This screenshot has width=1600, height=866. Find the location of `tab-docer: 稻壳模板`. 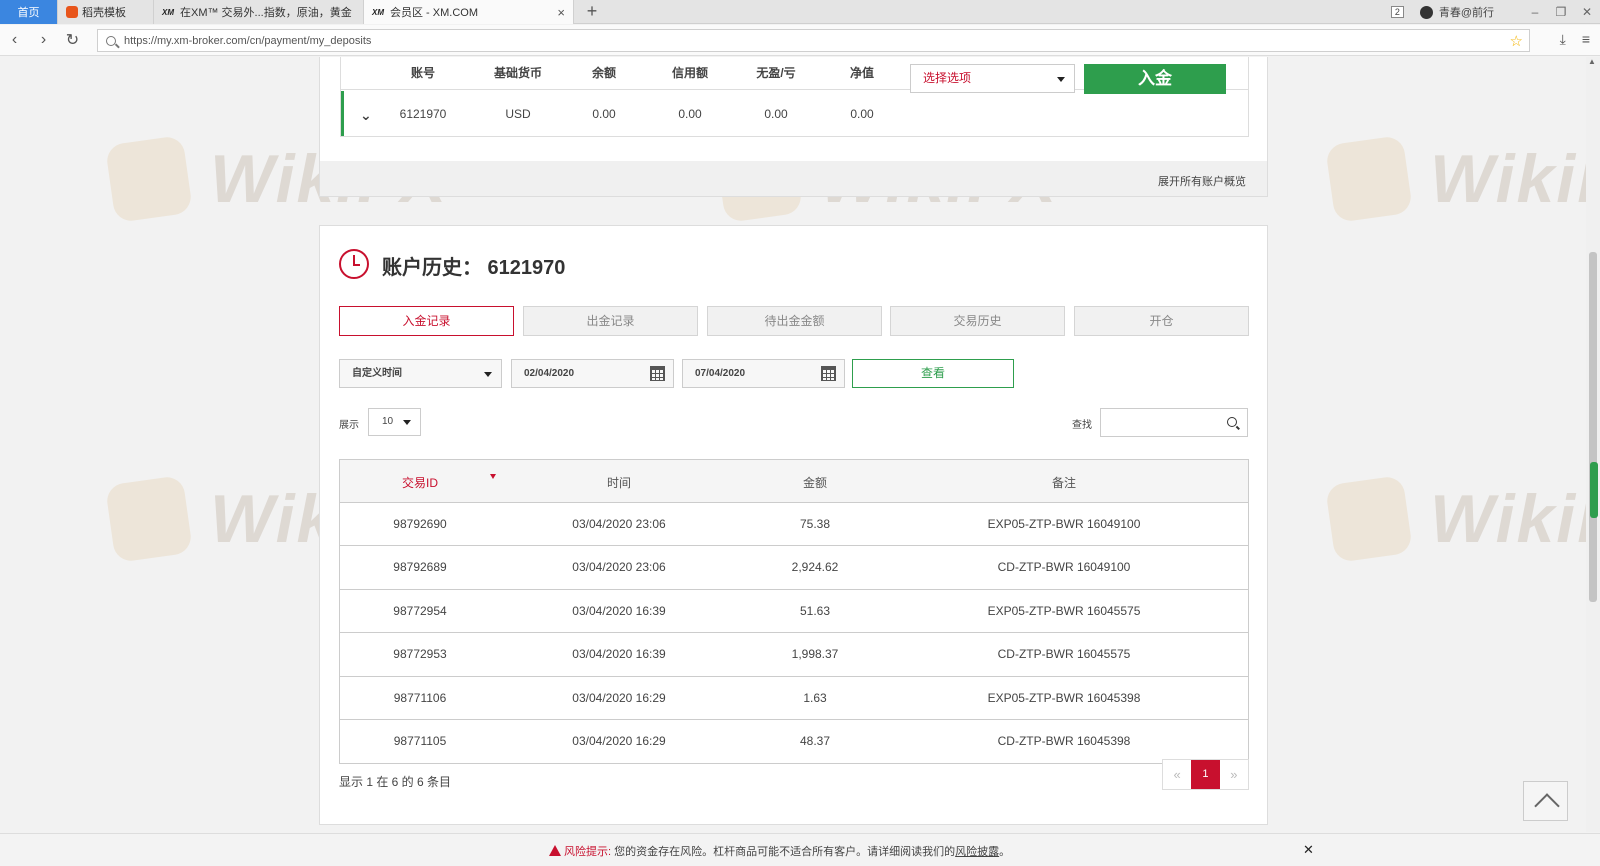

tab-docer: 稻壳模板 is located at coordinates (106, 12).